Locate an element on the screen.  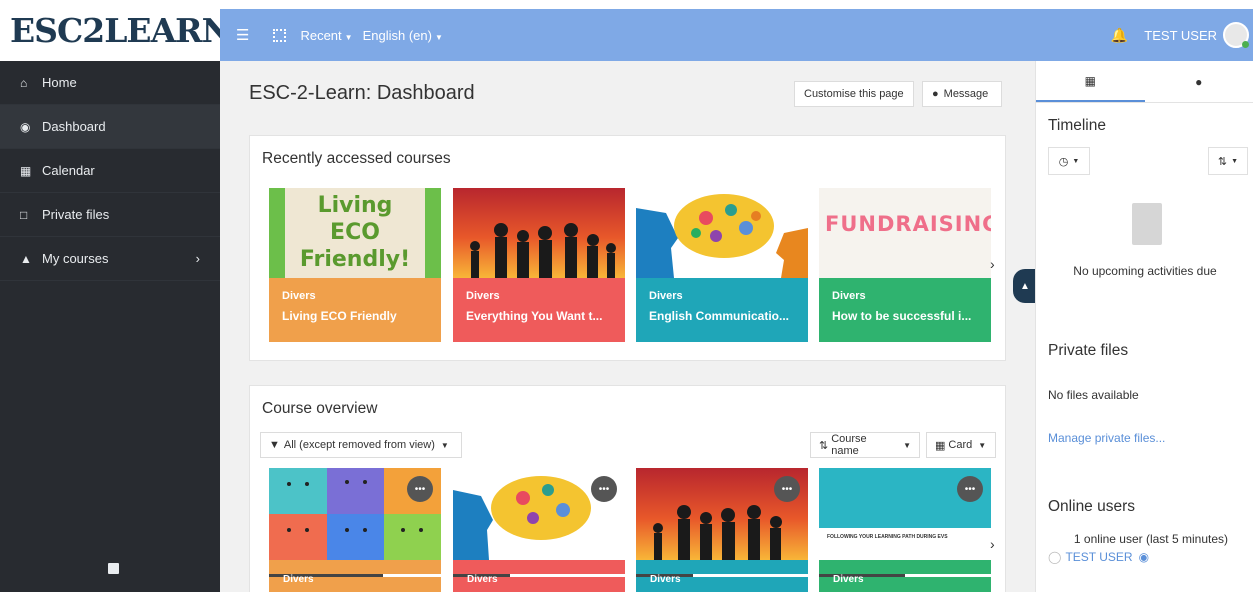
sidebar-item-label: Calendar is located at coordinates (68, 170).